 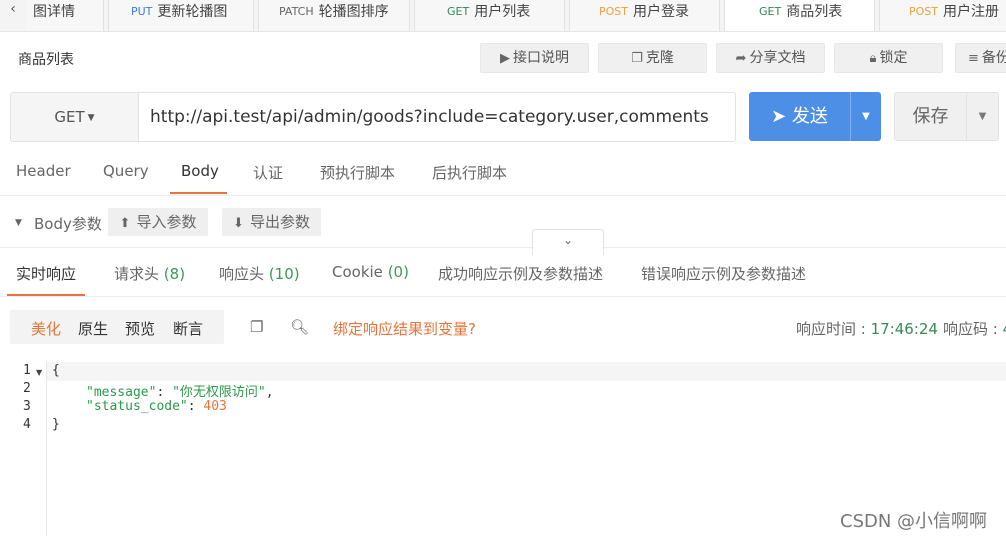 What do you see at coordinates (238, 223) in the screenshot?
I see `arrow-down-icon: ⬇︎` at bounding box center [238, 223].